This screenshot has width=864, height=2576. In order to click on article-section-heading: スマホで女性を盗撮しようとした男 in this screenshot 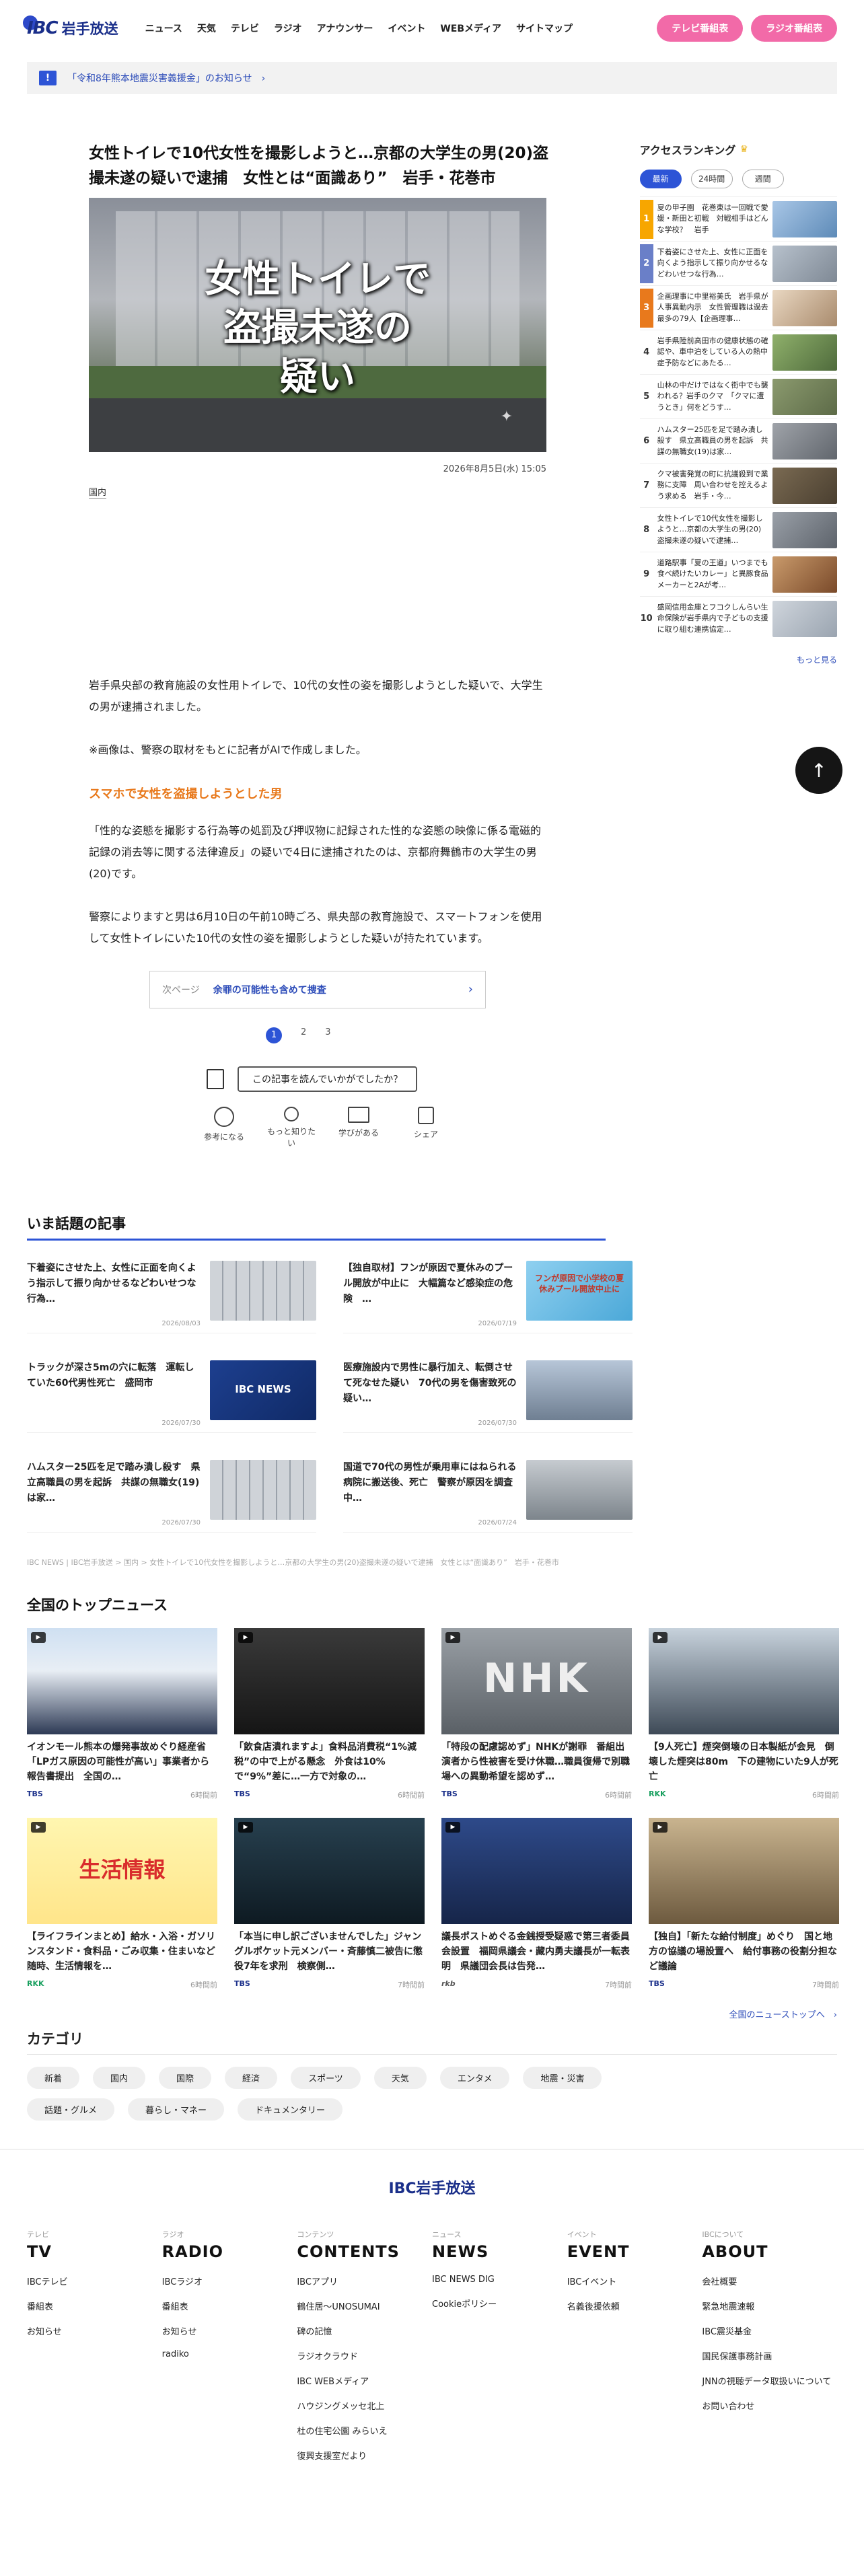, I will do `click(186, 793)`.